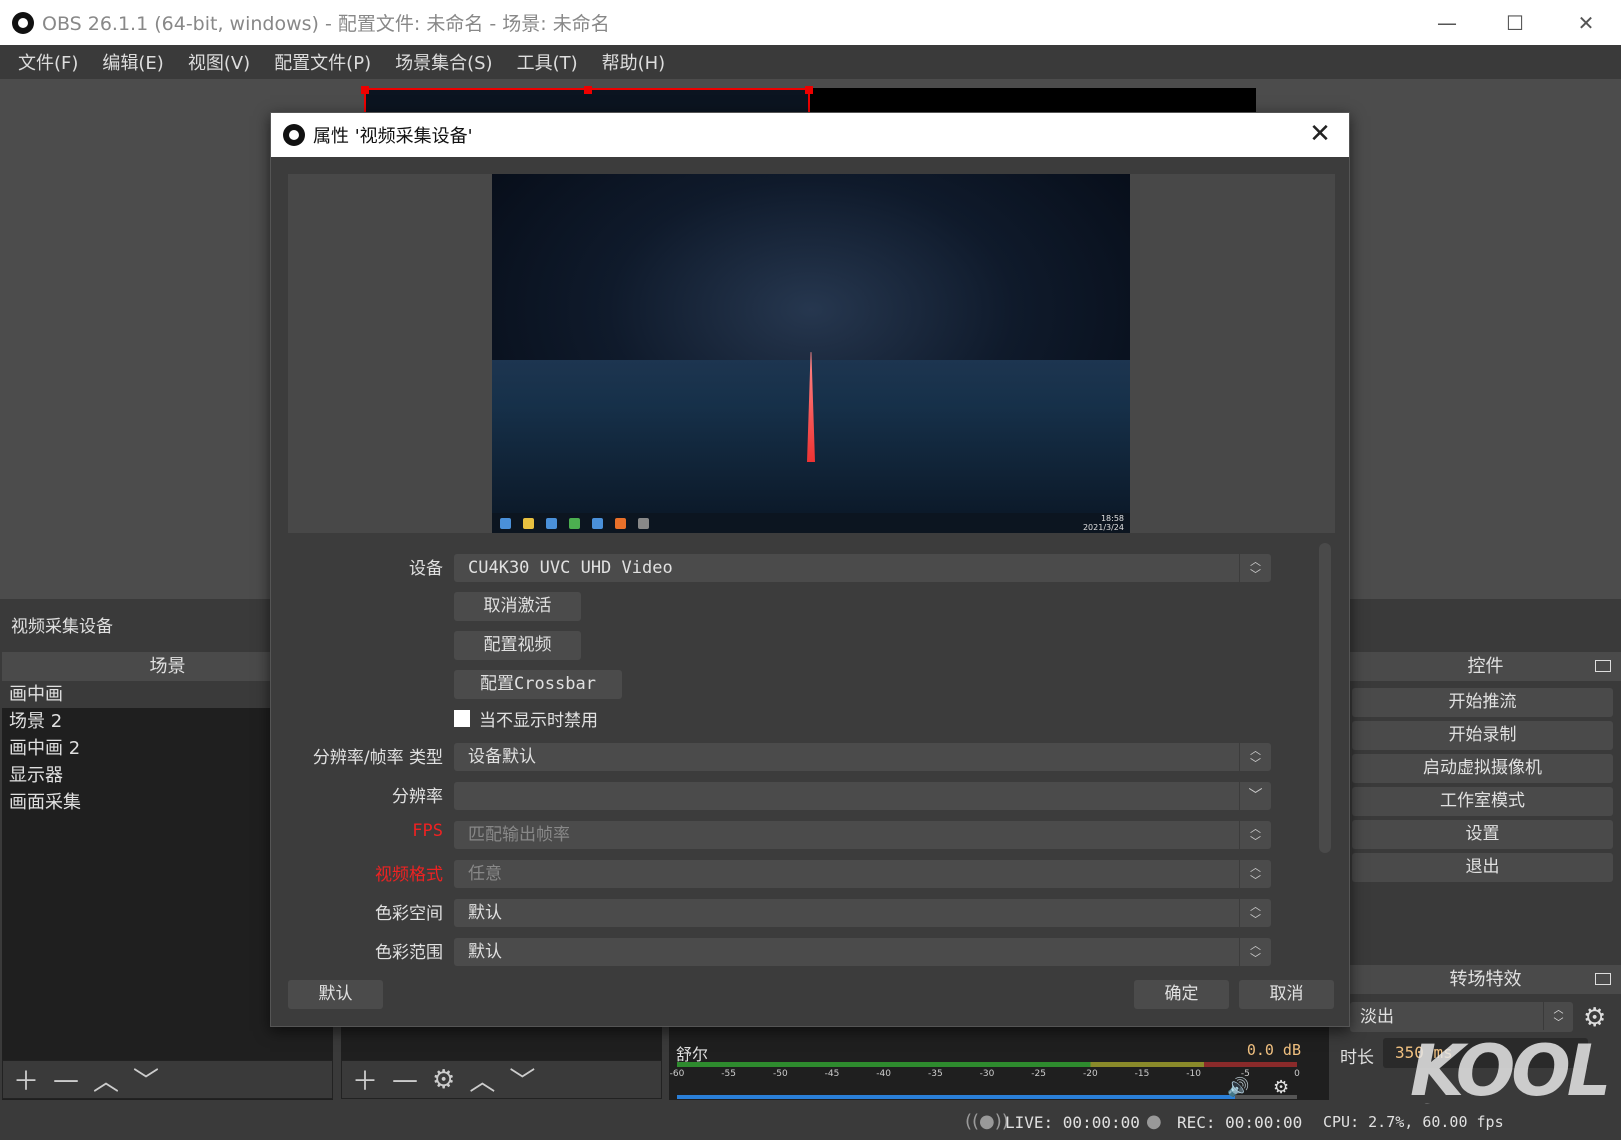 This screenshot has height=1140, width=1621. Describe the element at coordinates (322, 62) in the screenshot. I see `menu-profile: 配置文件(P)` at that location.